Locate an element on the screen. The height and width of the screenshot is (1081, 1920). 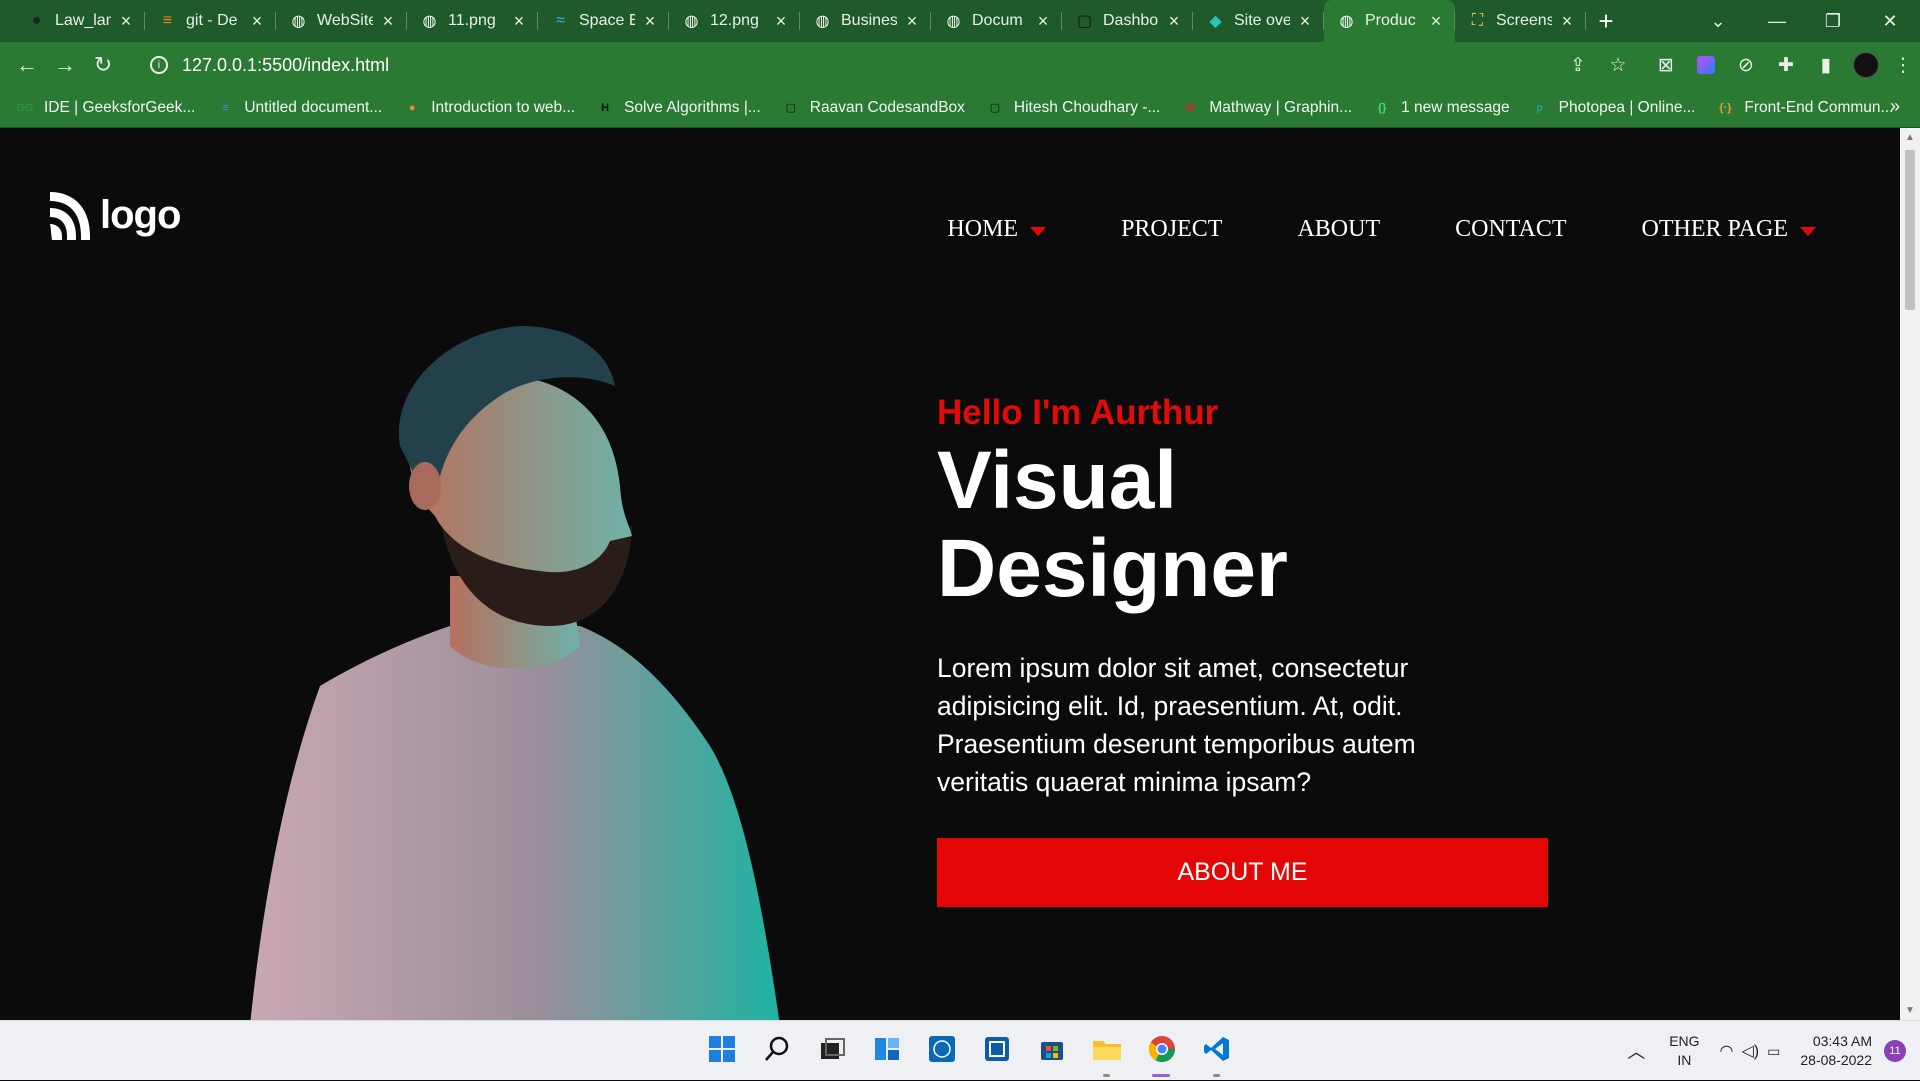
tray-chevron-icon: ︿ is located at coordinates (1636, 1051).